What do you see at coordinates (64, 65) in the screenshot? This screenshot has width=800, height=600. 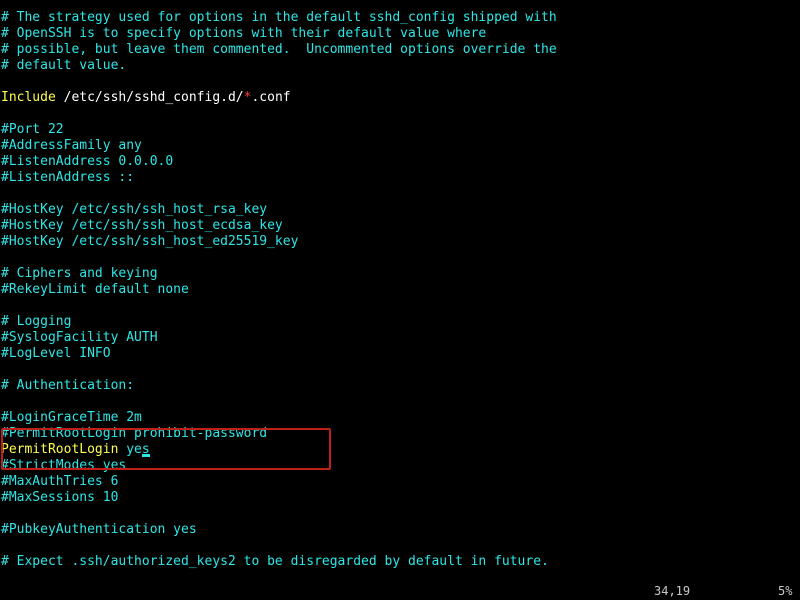 I see `comment-text: # default value.` at bounding box center [64, 65].